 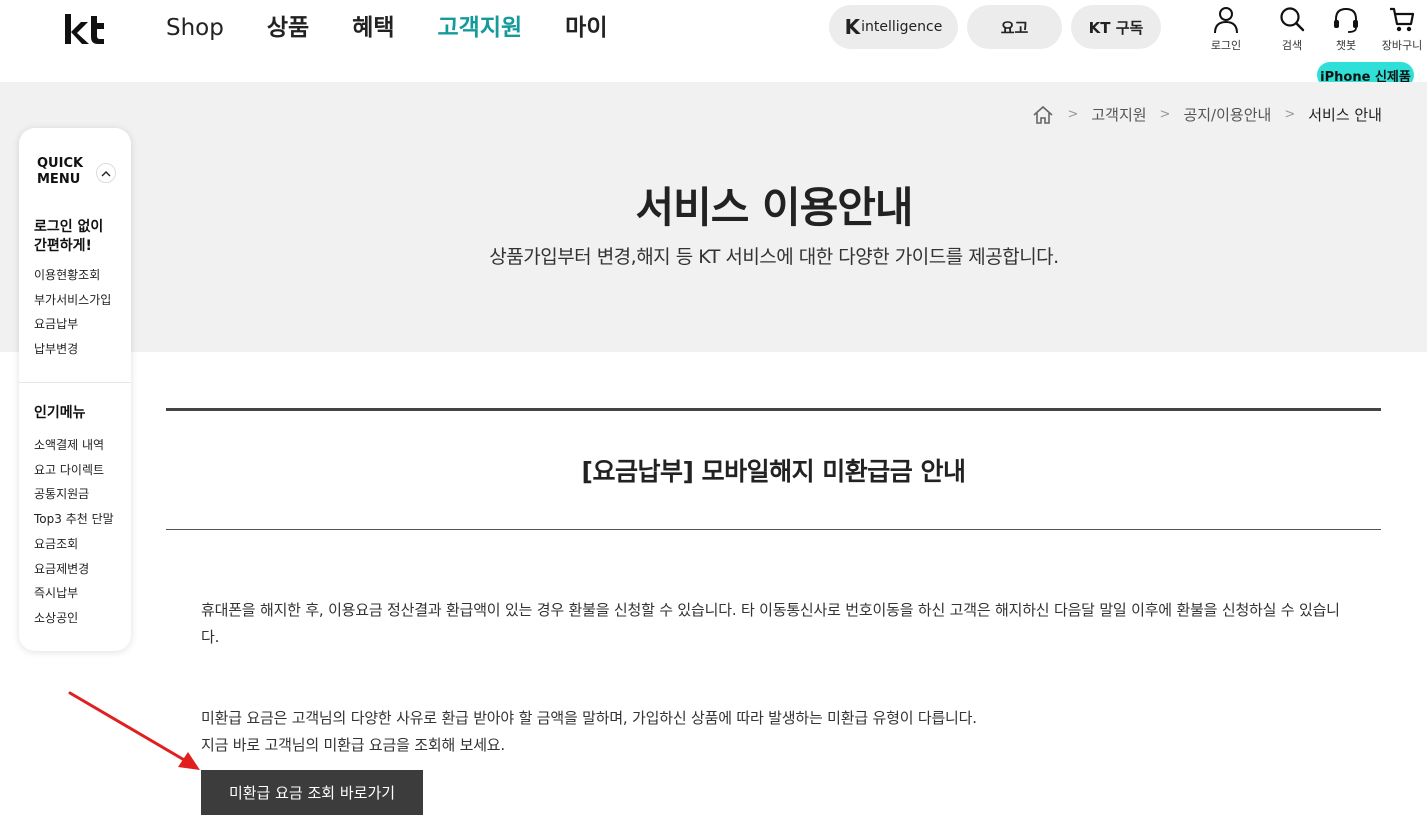 What do you see at coordinates (74, 519) in the screenshot?
I see `quick-link-top3: Top3 추천 단말` at bounding box center [74, 519].